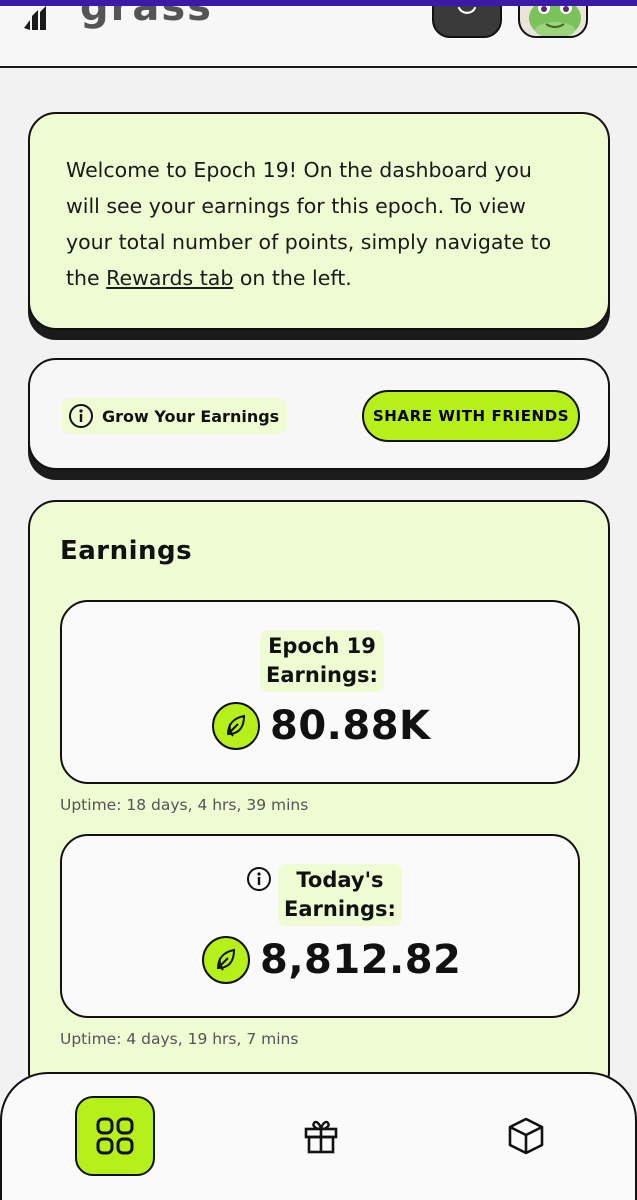 The height and width of the screenshot is (1200, 637). I want to click on bottom-navigation, so click(318, 1136).